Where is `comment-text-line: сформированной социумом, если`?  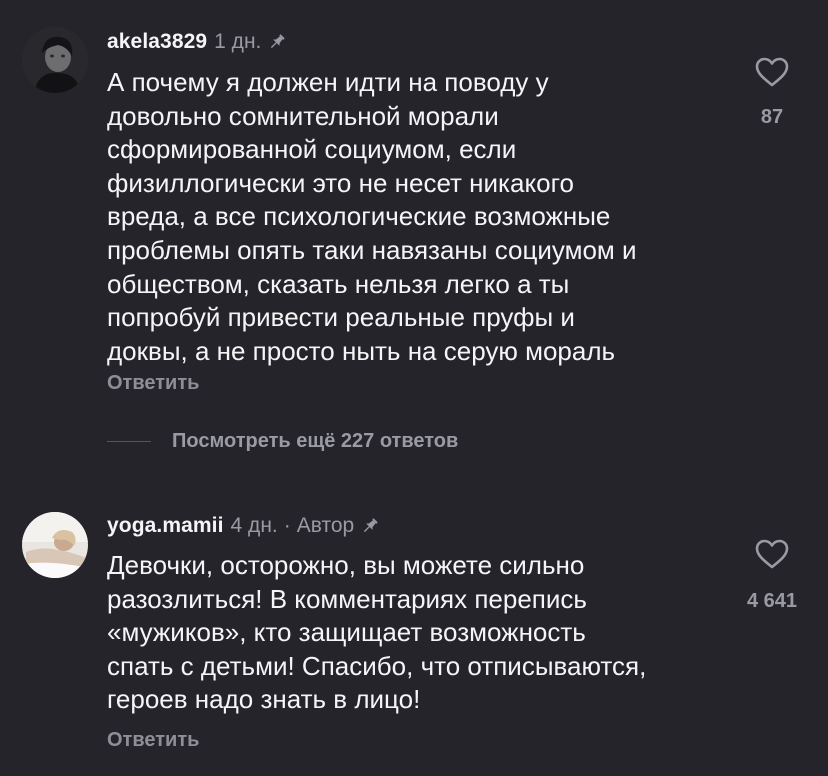
comment-text-line: сформированной социумом, если is located at coordinates (312, 149).